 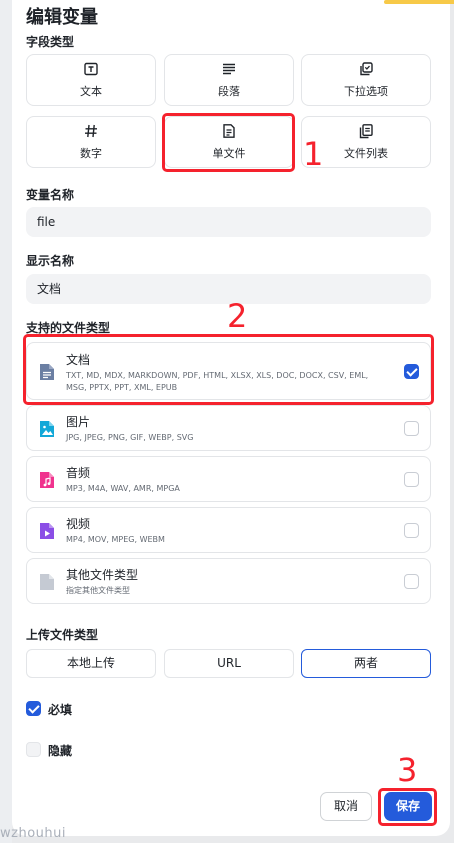 What do you see at coordinates (228, 581) in the screenshot?
I see `file-type-other-row: 其他文件类型 指定其他文件类型` at bounding box center [228, 581].